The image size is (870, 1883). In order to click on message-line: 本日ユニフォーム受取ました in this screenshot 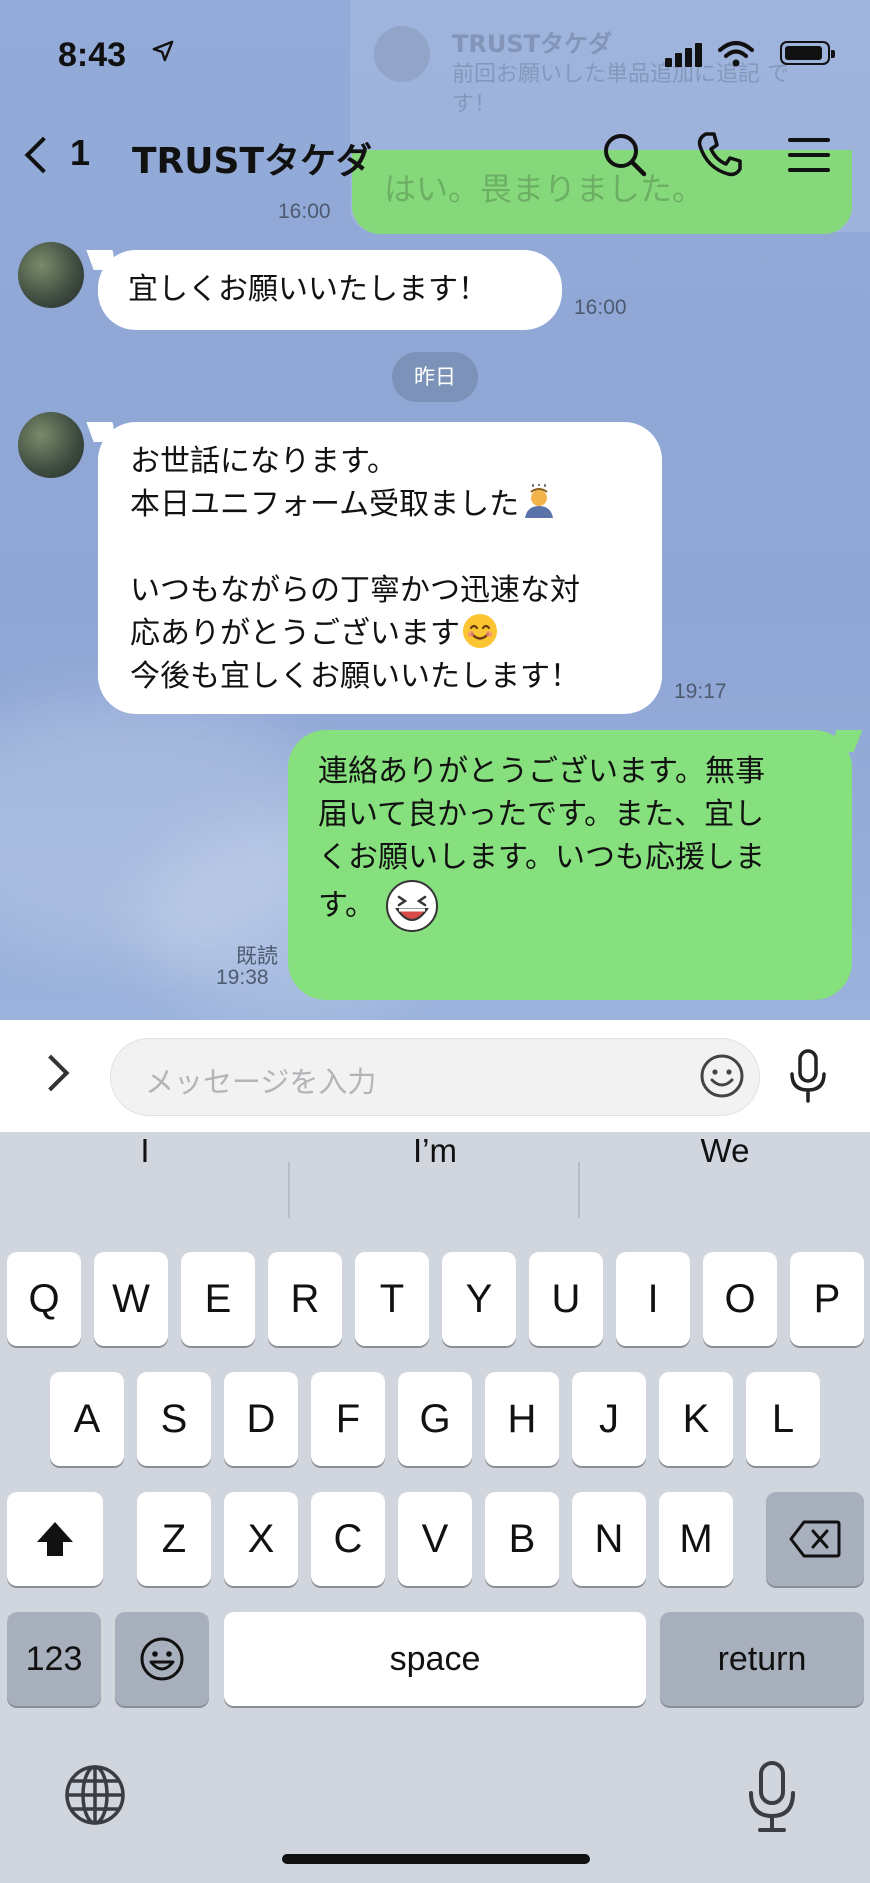, I will do `click(325, 504)`.